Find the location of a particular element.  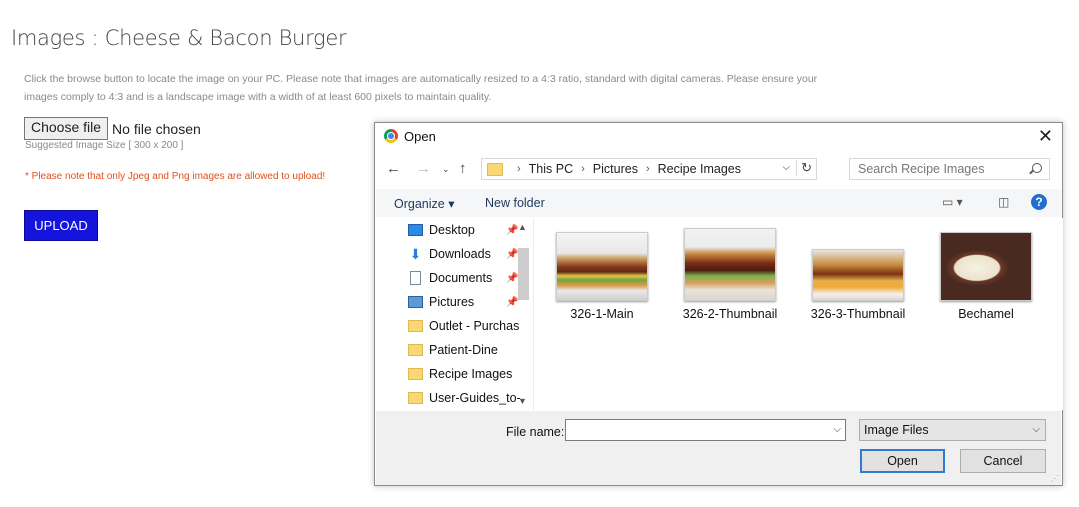

change-view-icon: ▭ ▾ is located at coordinates (952, 202).